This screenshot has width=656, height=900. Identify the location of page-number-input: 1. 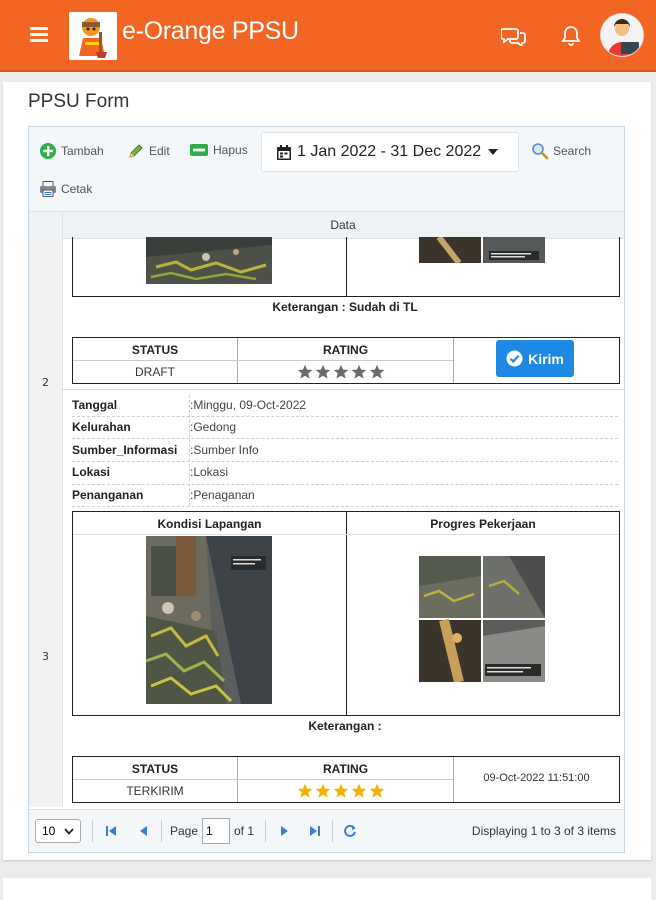
(216, 831).